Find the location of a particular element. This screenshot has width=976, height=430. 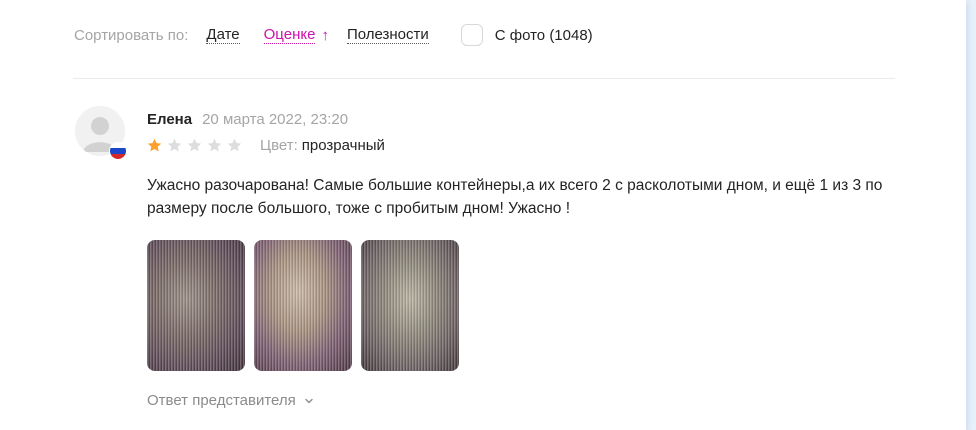

color-value: прозрачный is located at coordinates (343, 145).